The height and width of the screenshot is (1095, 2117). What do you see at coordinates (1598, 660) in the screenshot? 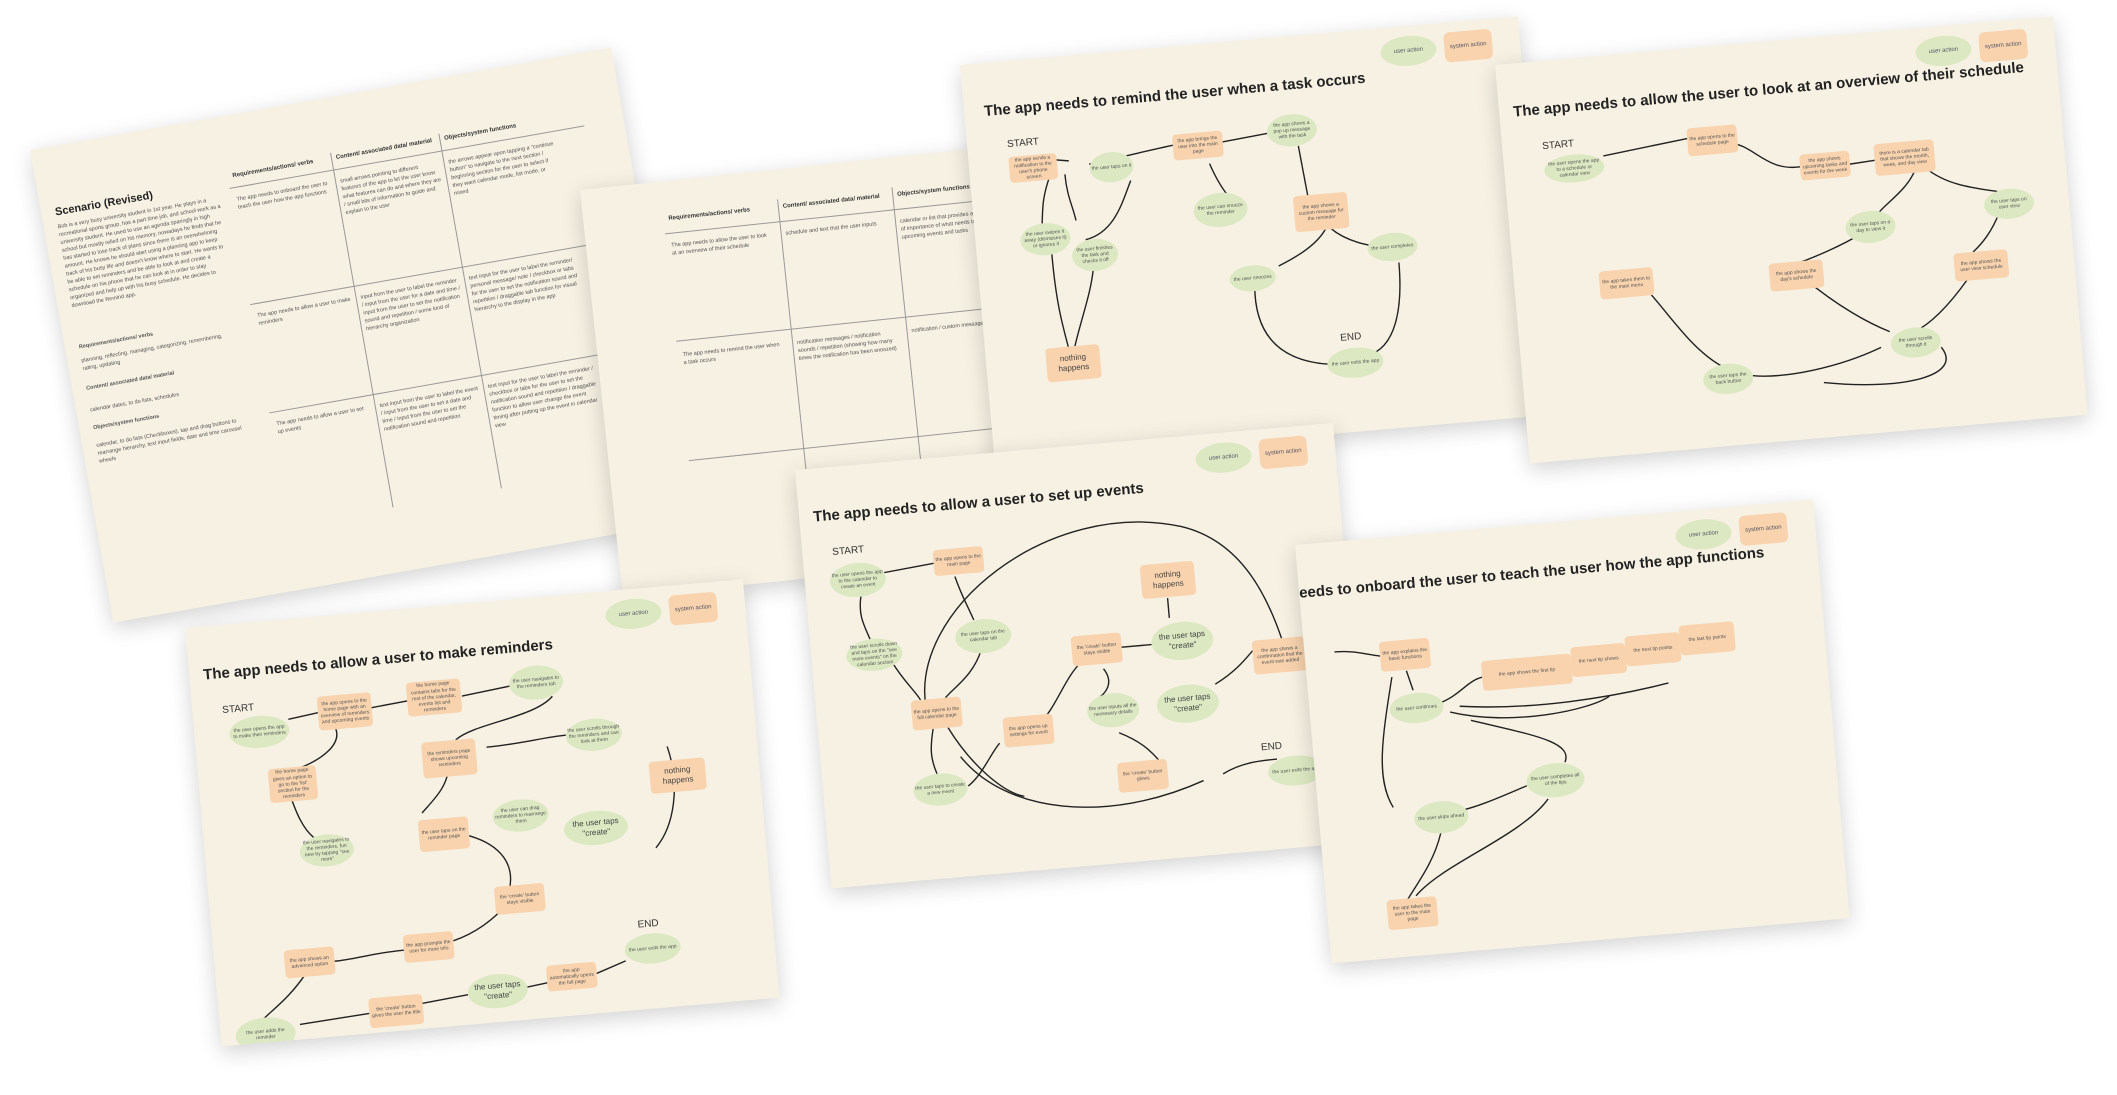
I see `system-action-node: the next tip shows` at bounding box center [1598, 660].